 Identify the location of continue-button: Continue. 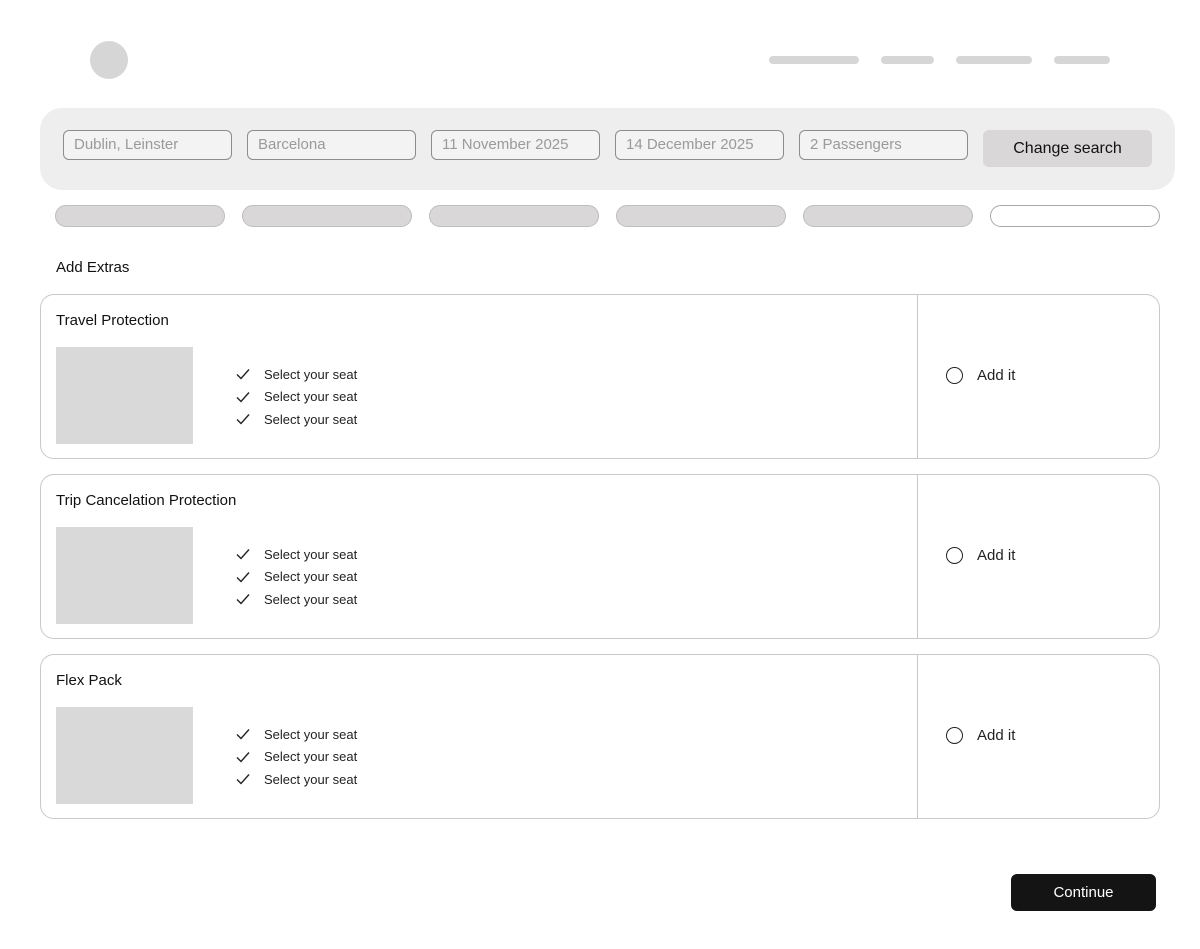
(1083, 892).